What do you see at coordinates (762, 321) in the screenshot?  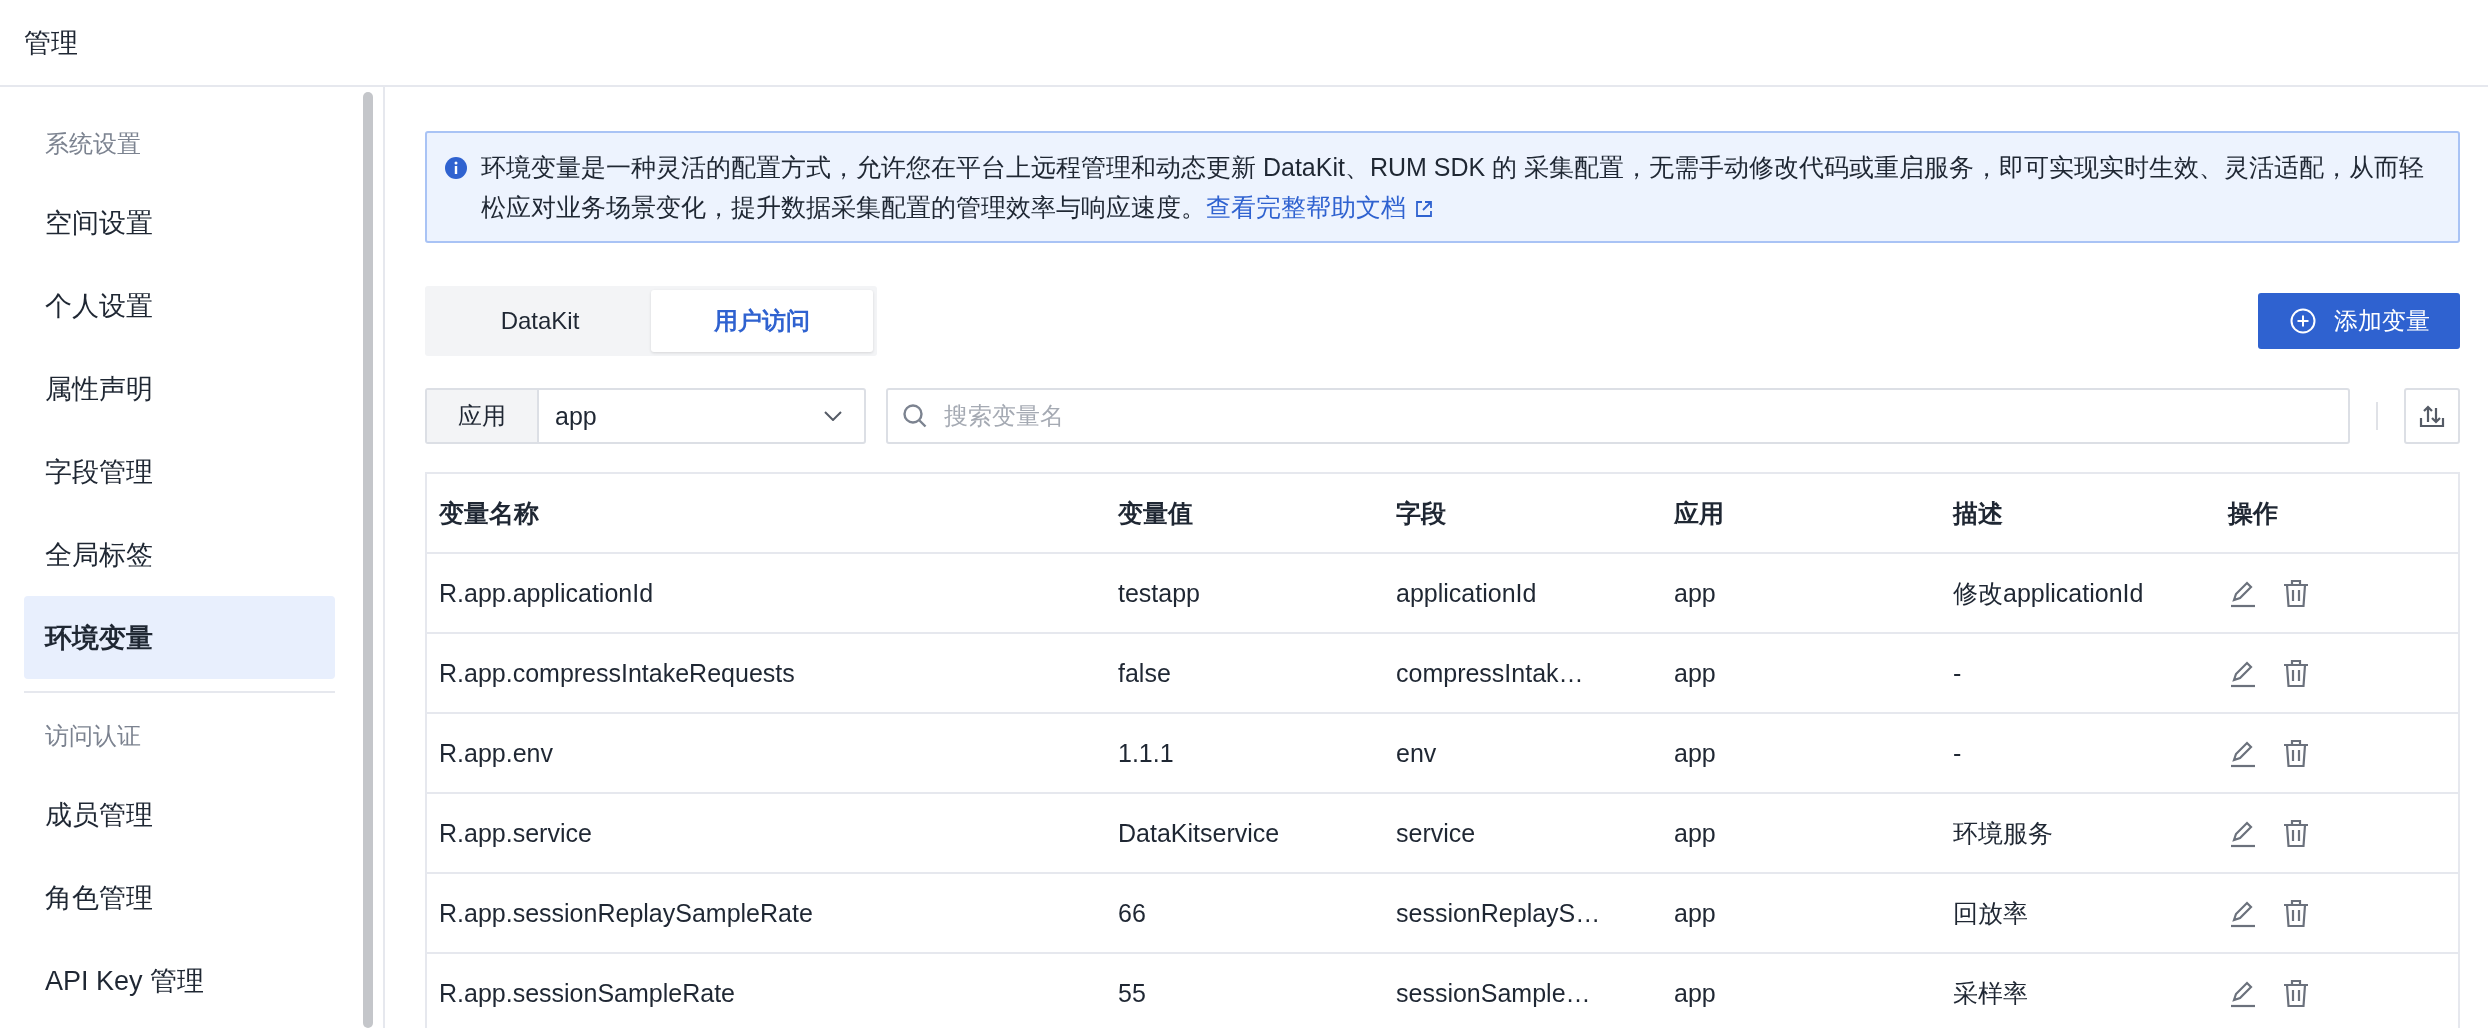 I see `tab: 用户访问` at bounding box center [762, 321].